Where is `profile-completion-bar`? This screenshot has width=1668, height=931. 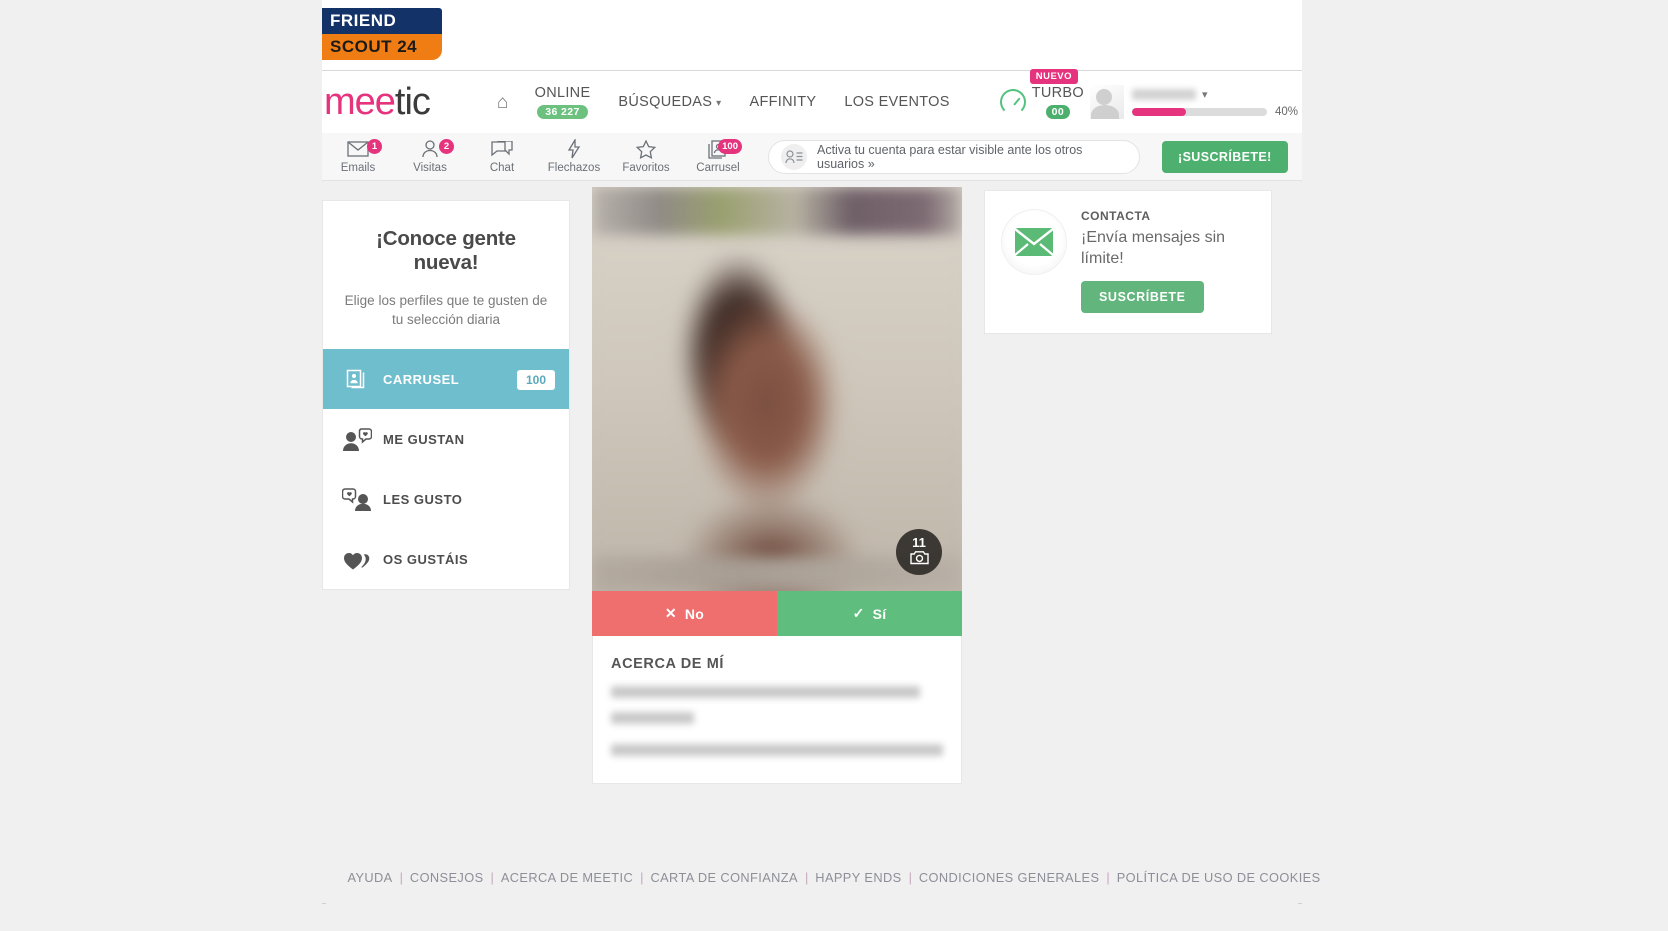 profile-completion-bar is located at coordinates (1199, 111).